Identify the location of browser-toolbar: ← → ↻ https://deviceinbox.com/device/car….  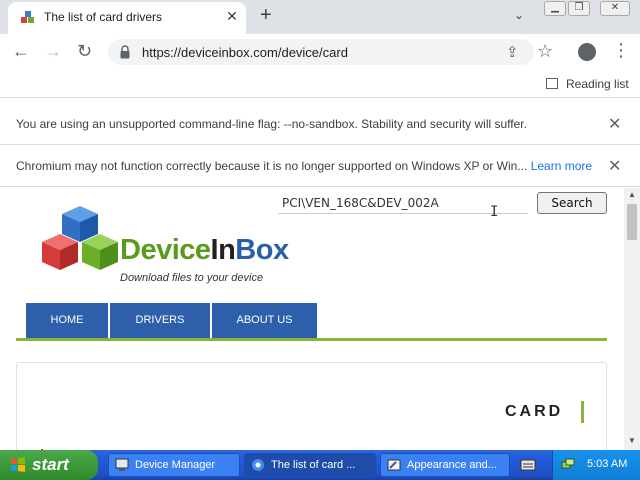
(320, 52).